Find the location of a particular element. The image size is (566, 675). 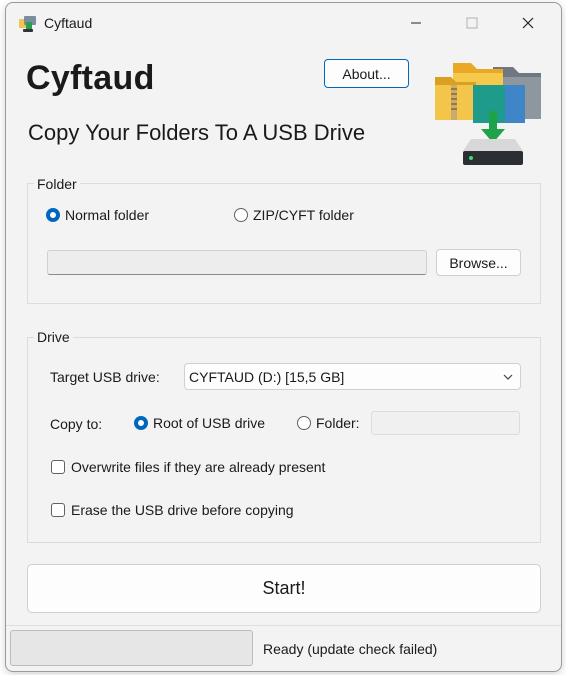

erase-drive-checkbox: Erase the USB drive before copying is located at coordinates (172, 510).